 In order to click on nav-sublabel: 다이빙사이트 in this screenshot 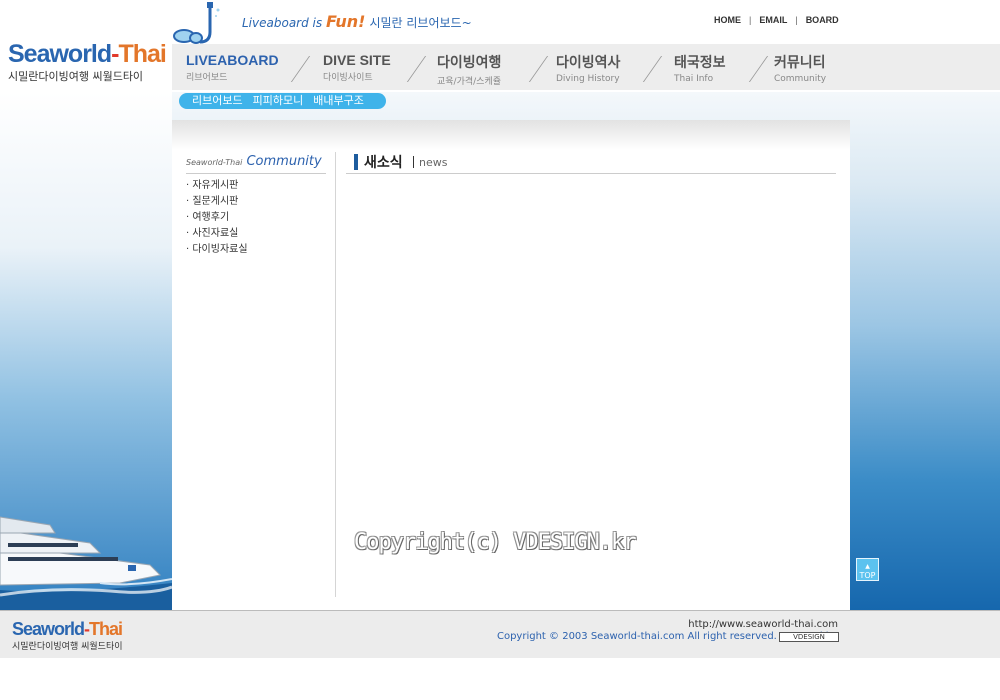, I will do `click(348, 78)`.